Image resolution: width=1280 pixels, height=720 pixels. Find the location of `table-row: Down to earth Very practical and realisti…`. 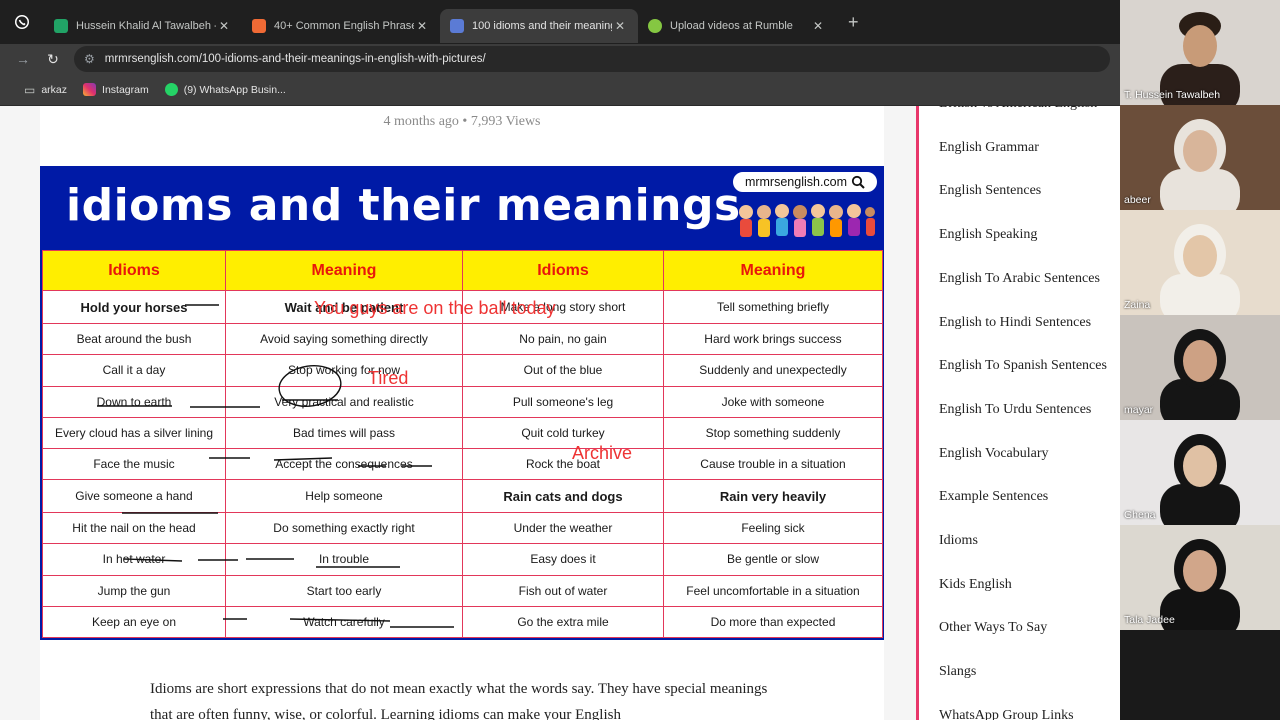

table-row: Down to earth Very practical and realisti… is located at coordinates (462, 401).